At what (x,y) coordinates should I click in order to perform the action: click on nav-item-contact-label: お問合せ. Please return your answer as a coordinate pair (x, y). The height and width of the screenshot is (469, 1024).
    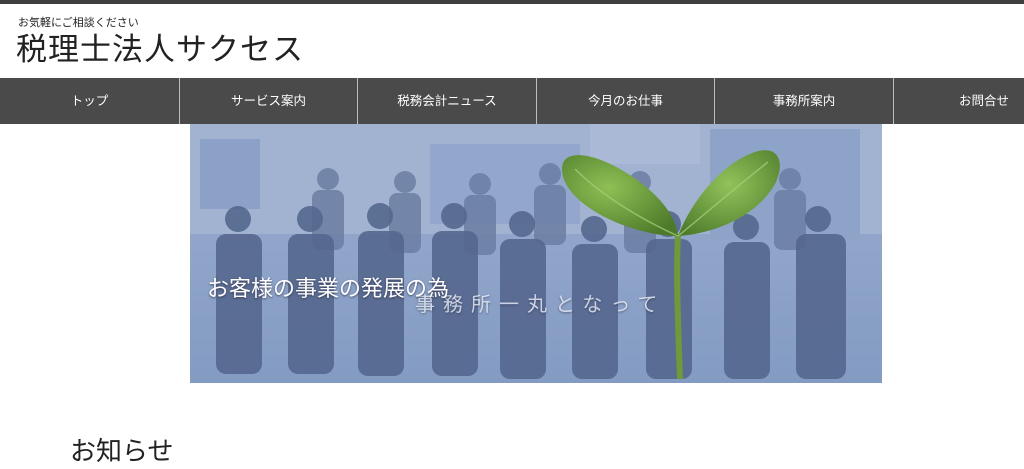
    Looking at the image, I should click on (983, 100).